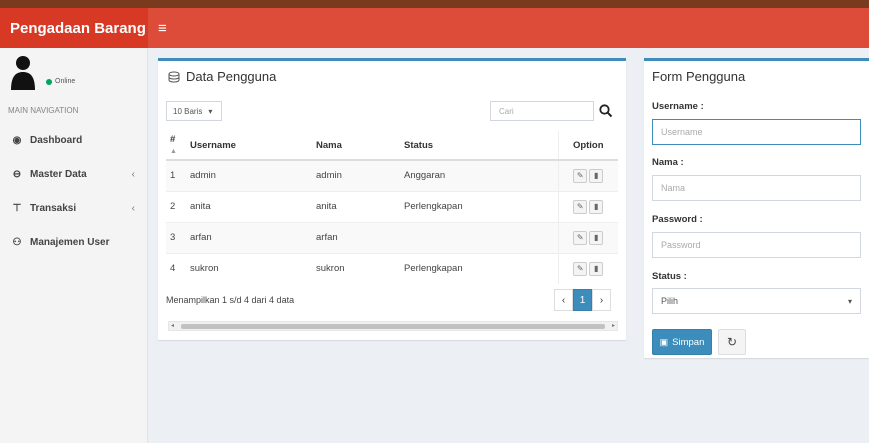 The height and width of the screenshot is (443, 869). Describe the element at coordinates (606, 111) in the screenshot. I see `search-icon` at that location.